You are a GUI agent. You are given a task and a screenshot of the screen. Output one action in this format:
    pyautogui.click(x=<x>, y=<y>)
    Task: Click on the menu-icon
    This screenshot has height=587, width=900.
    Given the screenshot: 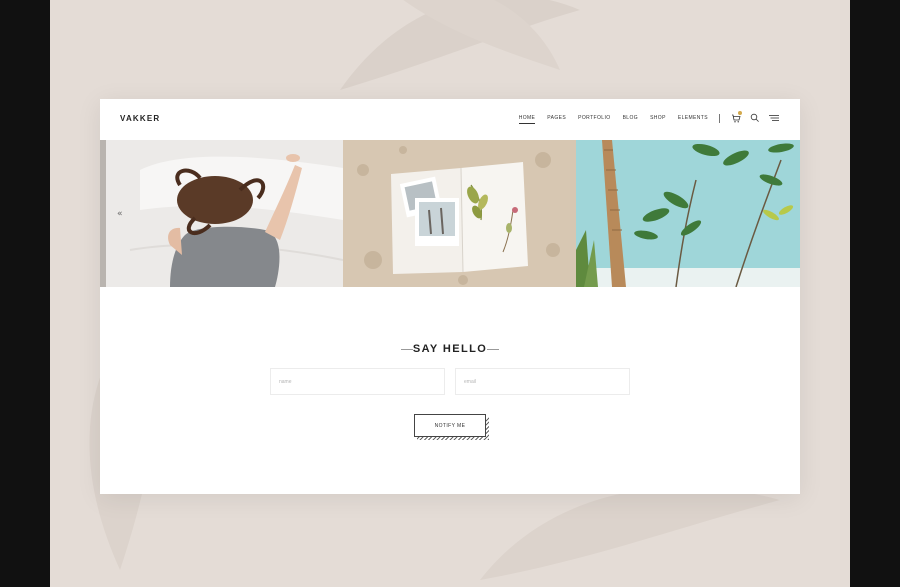 What is the action you would take?
    pyautogui.click(x=774, y=118)
    